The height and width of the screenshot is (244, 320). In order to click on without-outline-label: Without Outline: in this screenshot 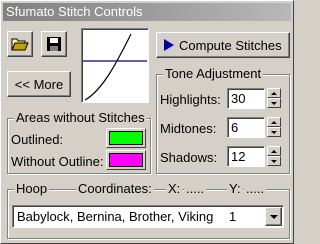, I will do `click(57, 161)`.